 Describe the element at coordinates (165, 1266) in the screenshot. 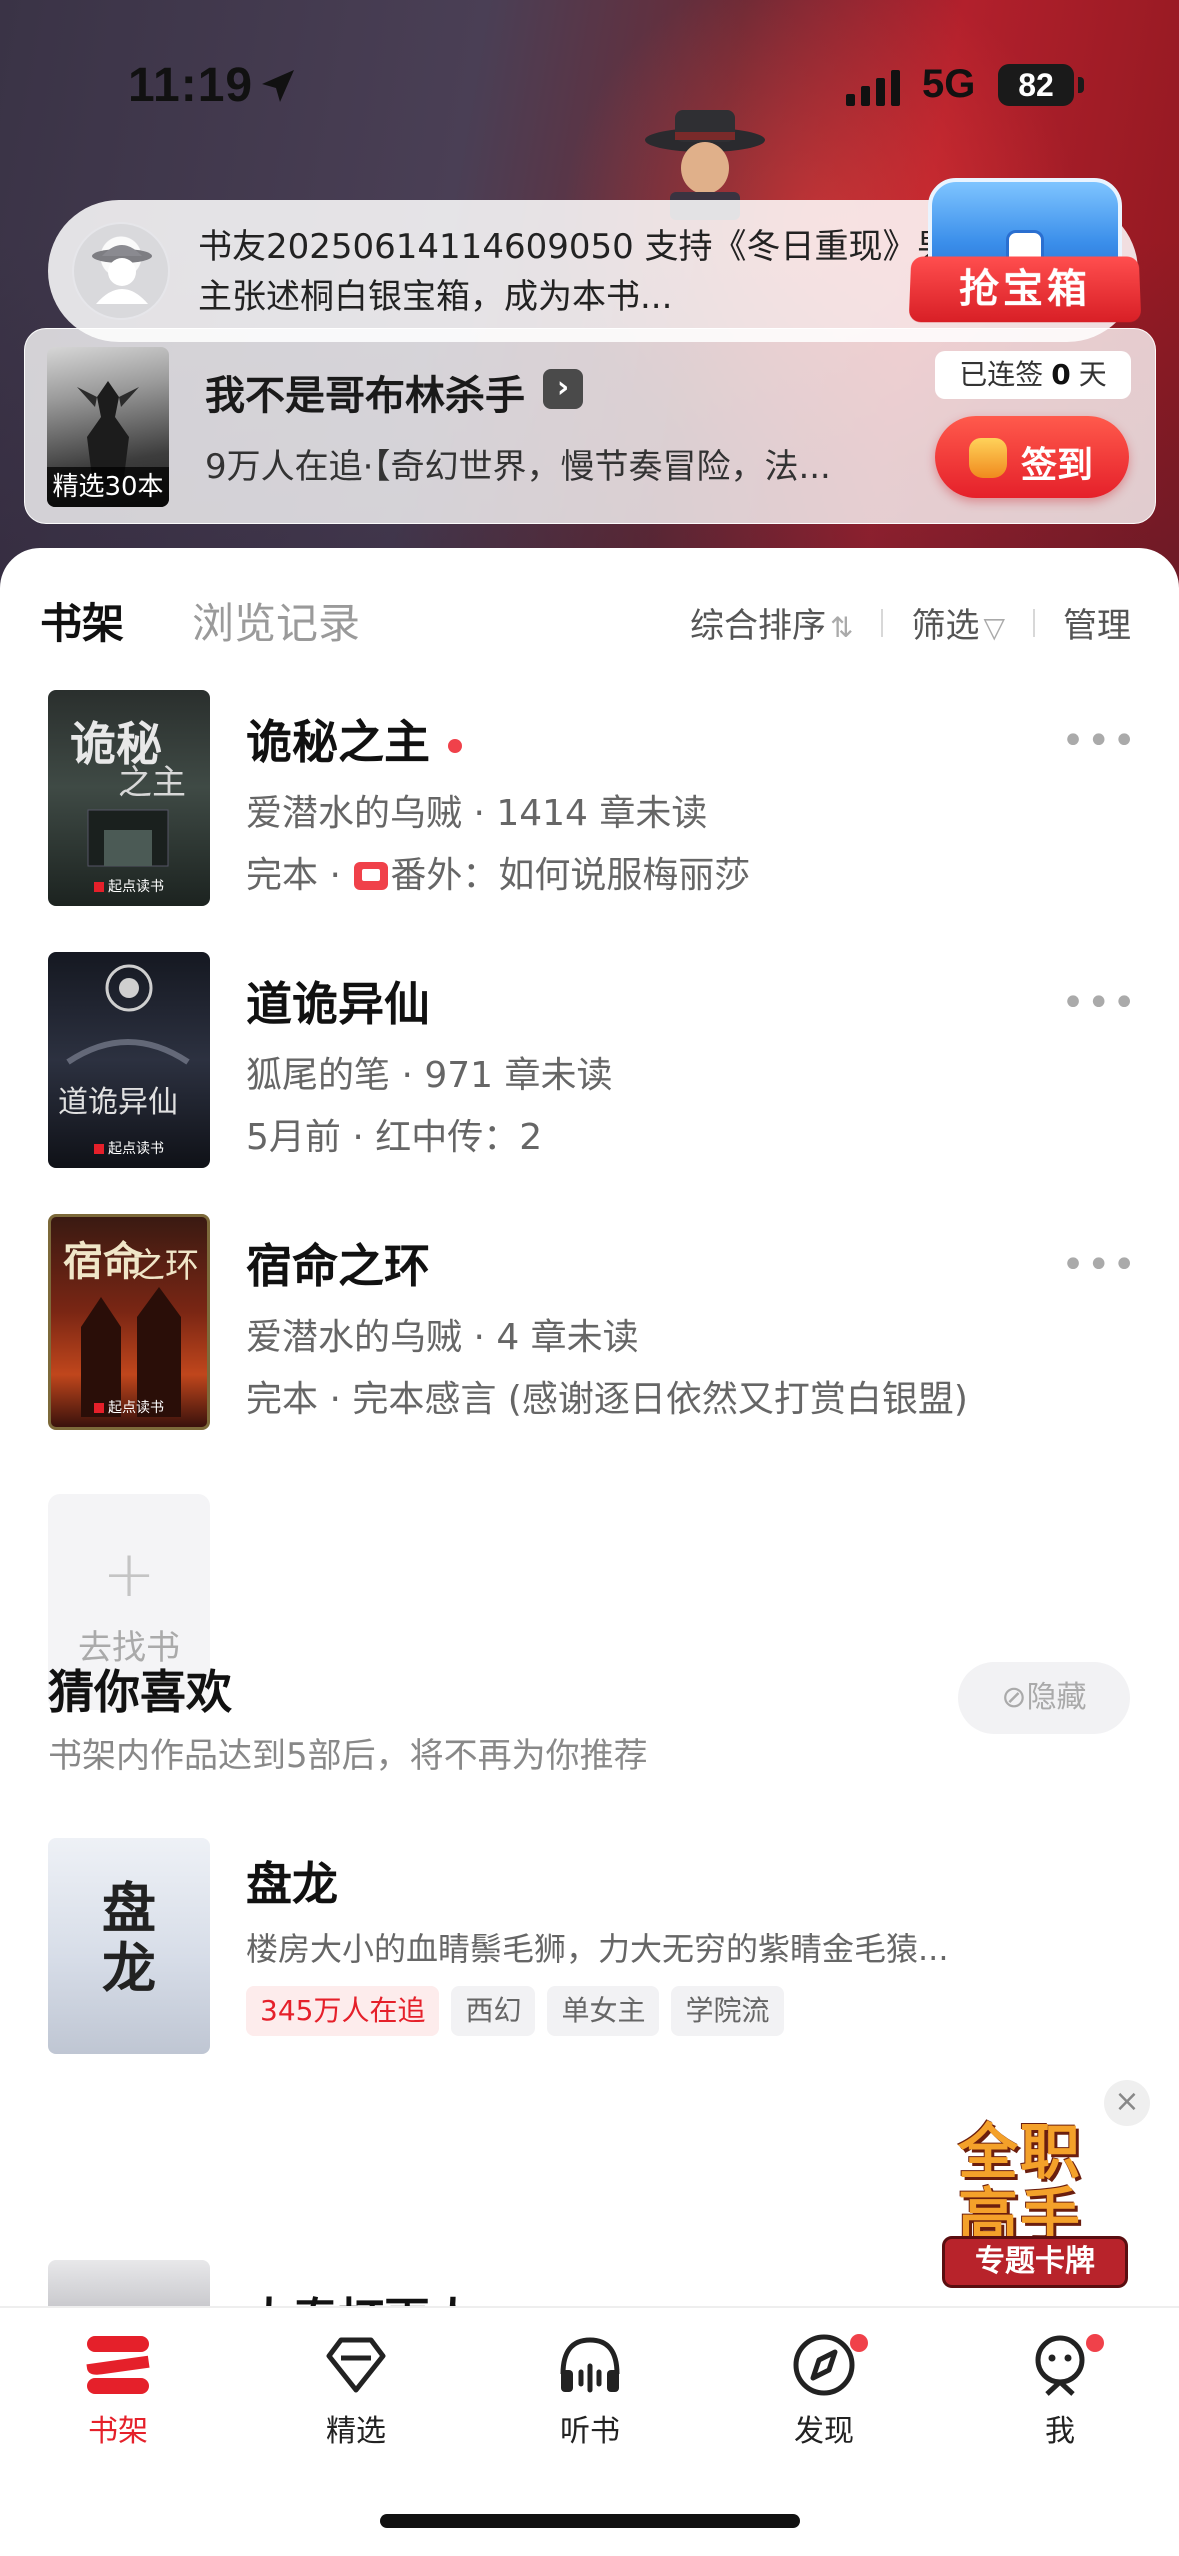

I see `svg-text: 之环` at that location.